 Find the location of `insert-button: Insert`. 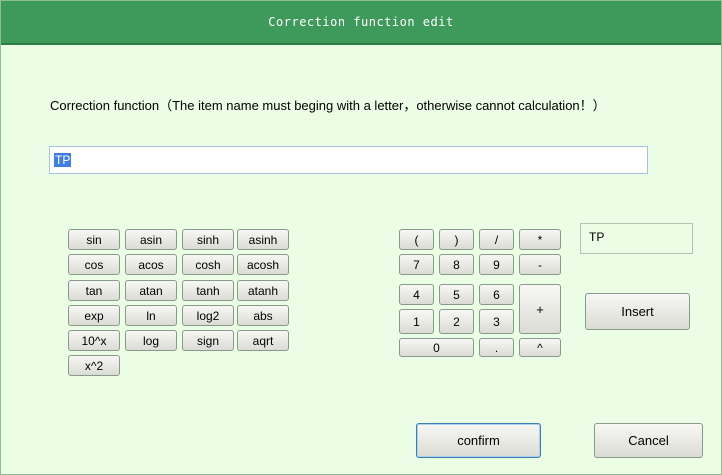

insert-button: Insert is located at coordinates (637, 311).